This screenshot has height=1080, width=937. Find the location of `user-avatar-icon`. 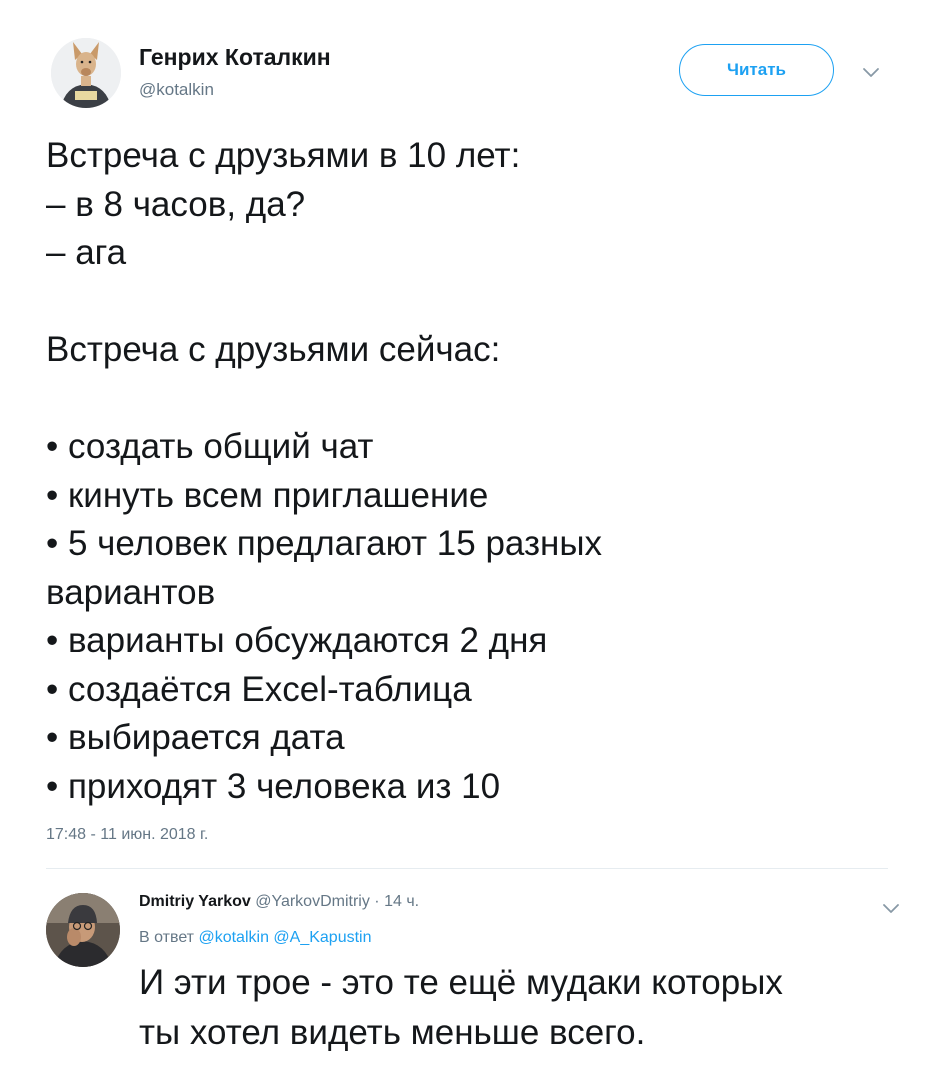

user-avatar-icon is located at coordinates (83, 930).